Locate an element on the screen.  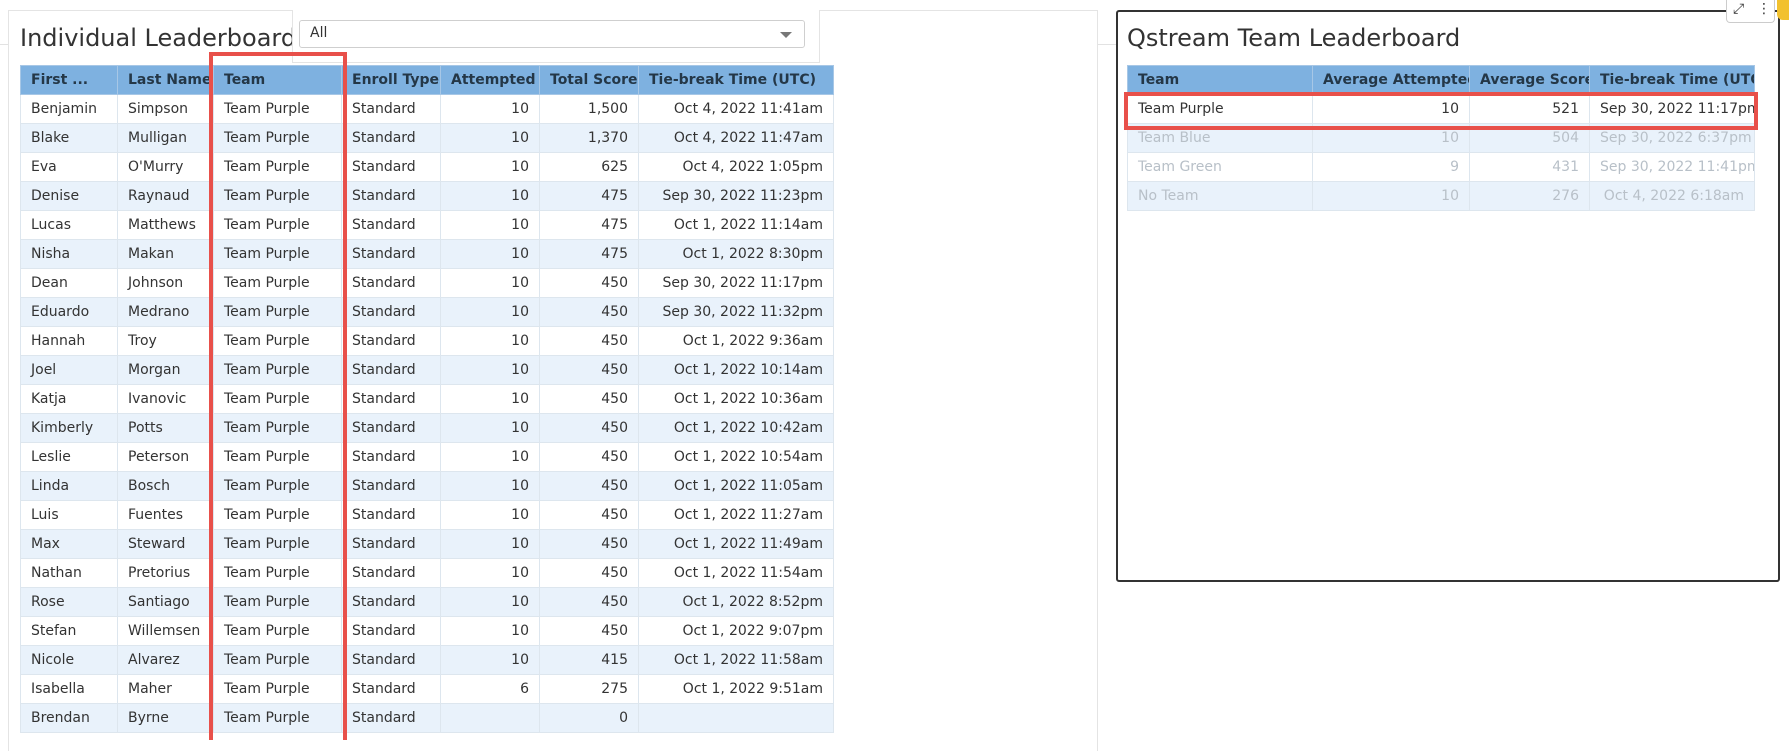
table-row: Team Purple 10 521 Sep 30, 2022 11:17pm is located at coordinates (1441, 109).